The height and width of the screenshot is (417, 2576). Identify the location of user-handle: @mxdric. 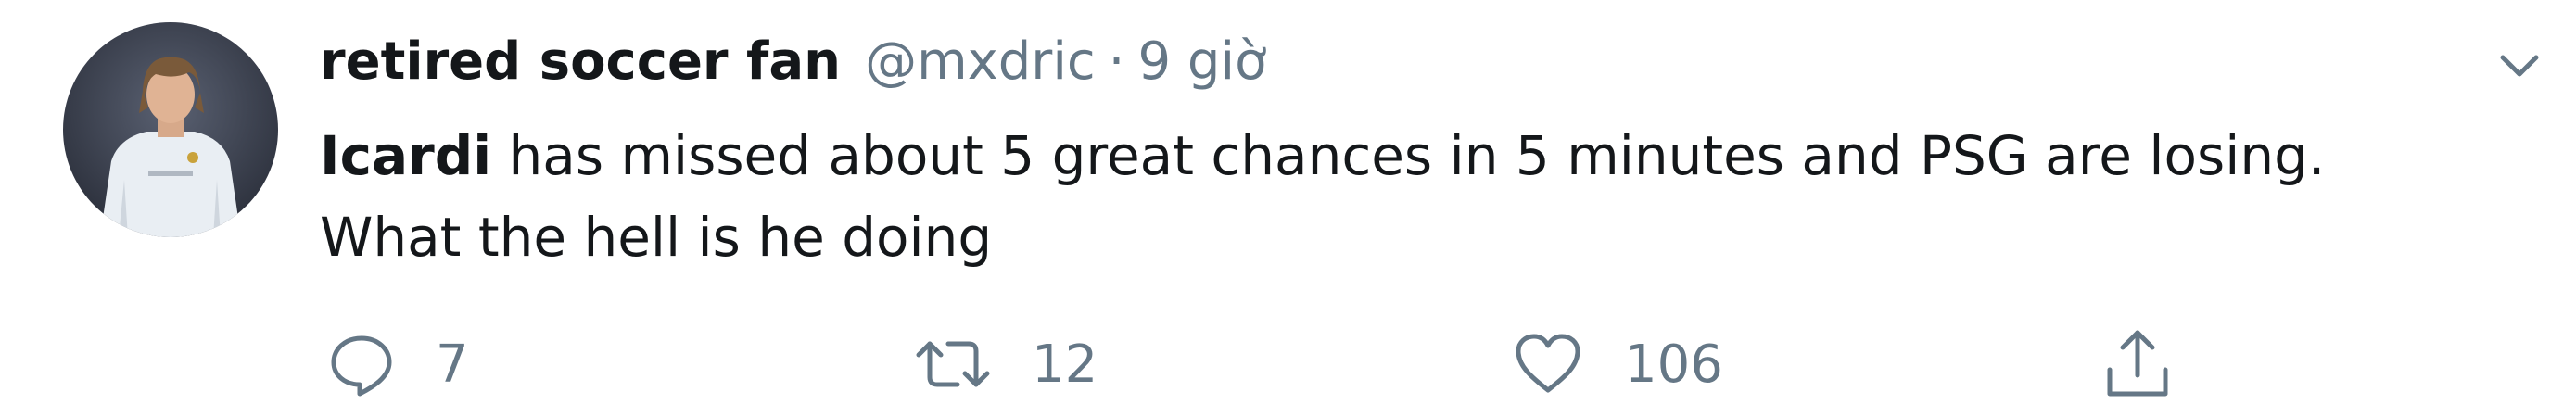
(980, 62).